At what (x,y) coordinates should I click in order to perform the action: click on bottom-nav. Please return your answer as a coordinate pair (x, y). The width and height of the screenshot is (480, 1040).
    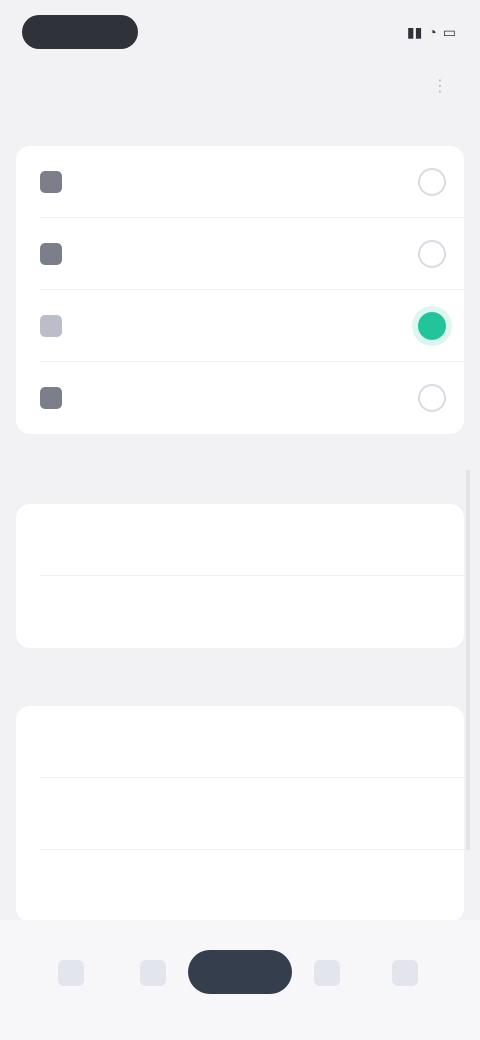
    Looking at the image, I should click on (240, 980).